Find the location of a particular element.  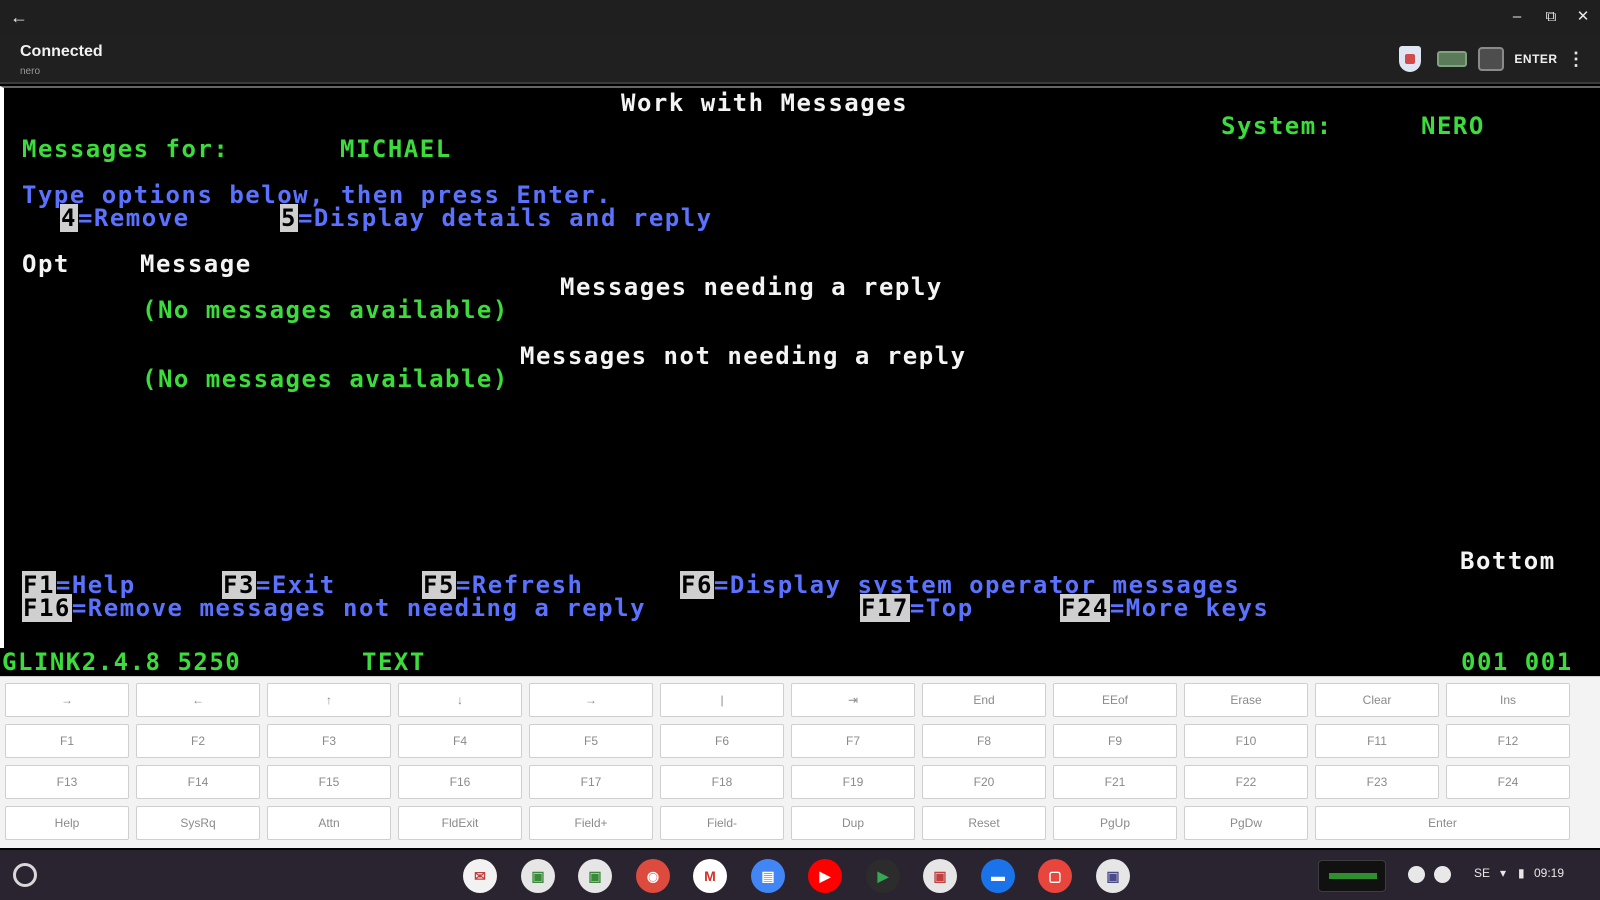

chrome-icon: ◉ is located at coordinates (653, 876).